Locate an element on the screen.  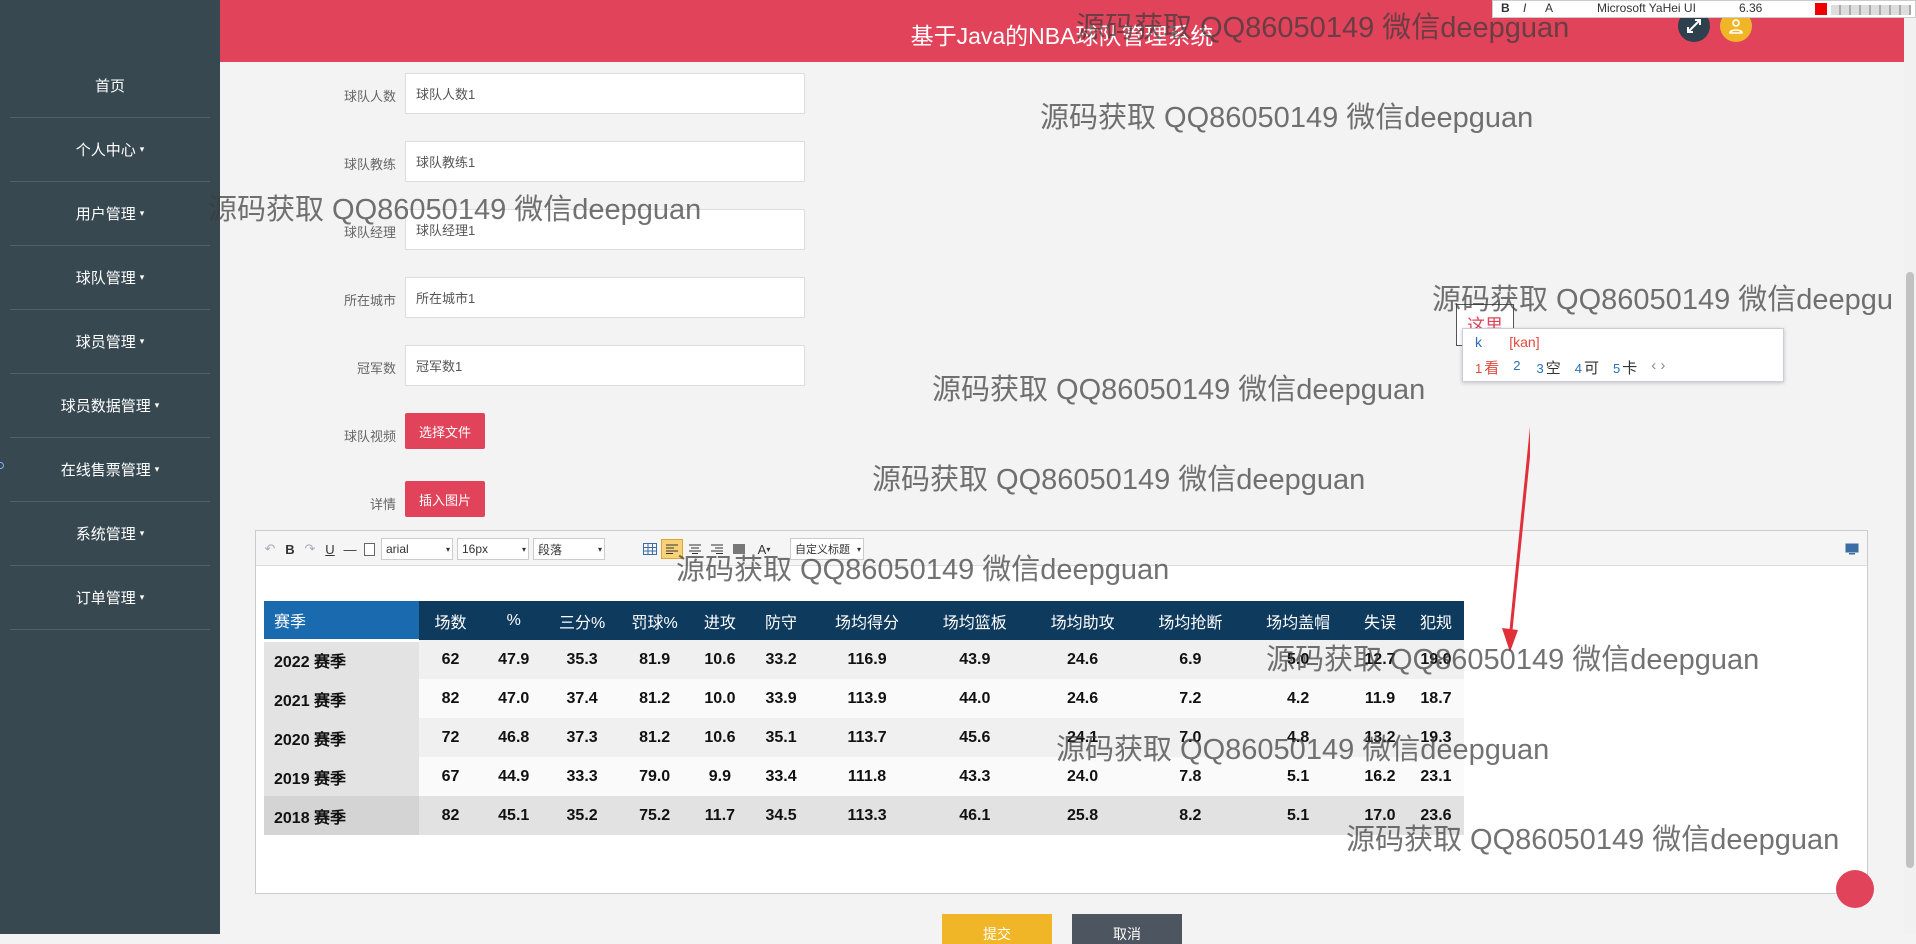
color-palette-icon is located at coordinates (1871, 10).